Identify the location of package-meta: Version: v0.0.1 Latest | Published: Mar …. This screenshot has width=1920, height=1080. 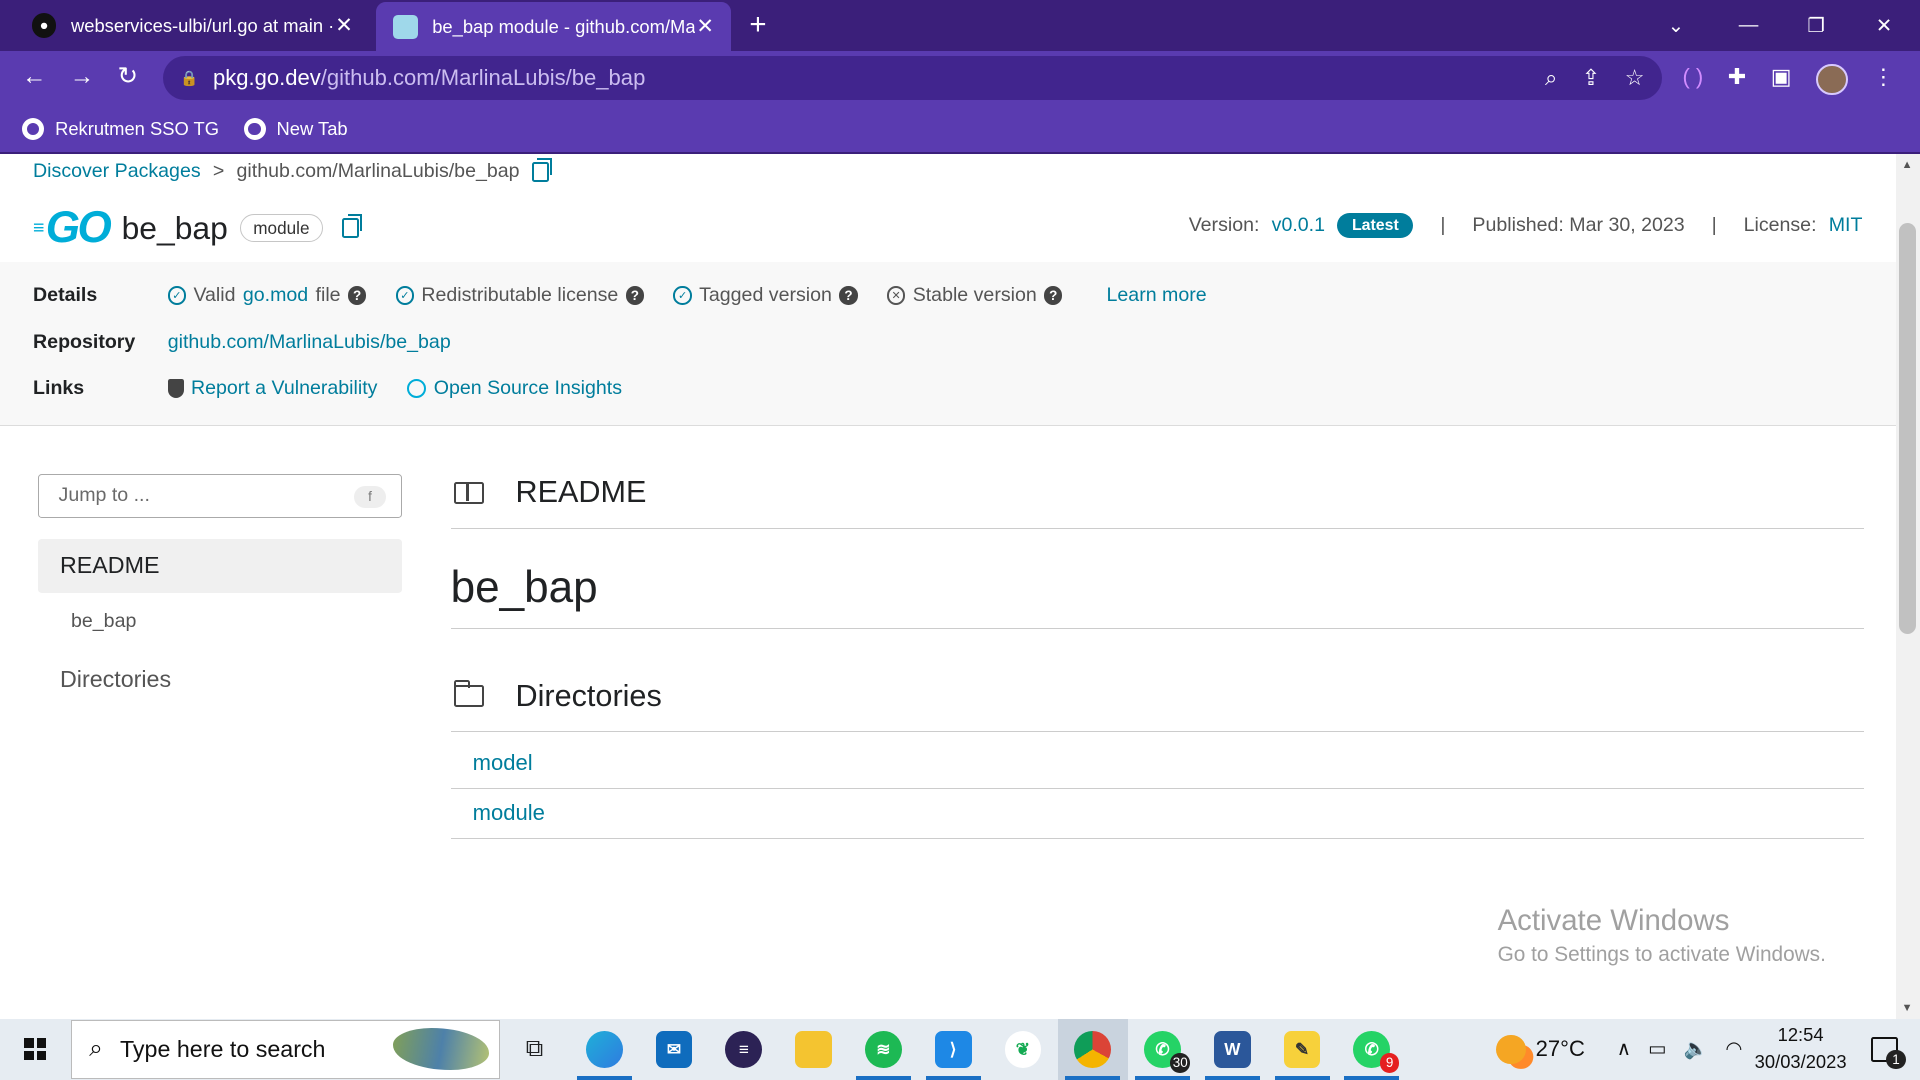
(1526, 226).